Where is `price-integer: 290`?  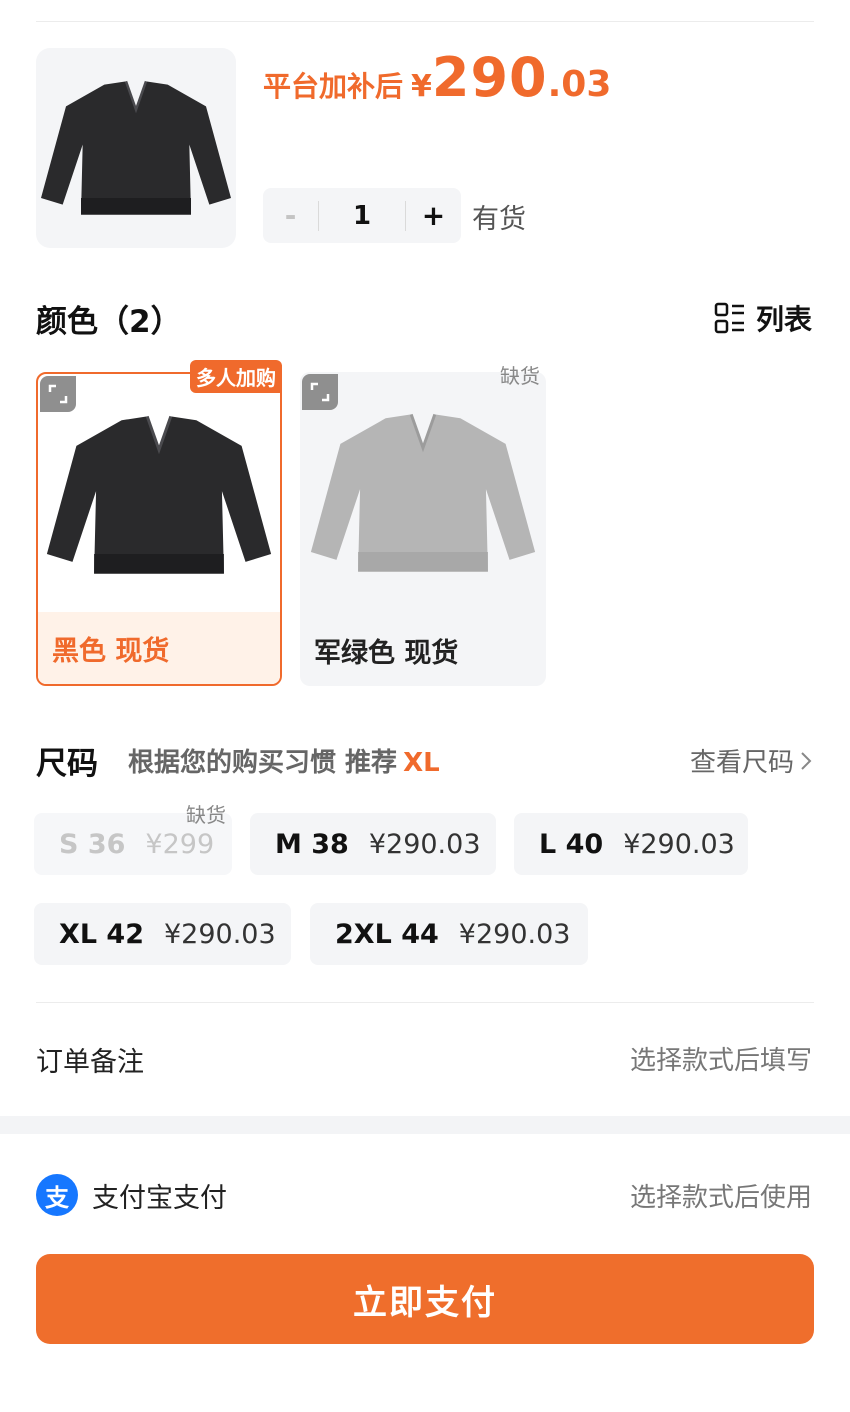
price-integer: 290 is located at coordinates (489, 77).